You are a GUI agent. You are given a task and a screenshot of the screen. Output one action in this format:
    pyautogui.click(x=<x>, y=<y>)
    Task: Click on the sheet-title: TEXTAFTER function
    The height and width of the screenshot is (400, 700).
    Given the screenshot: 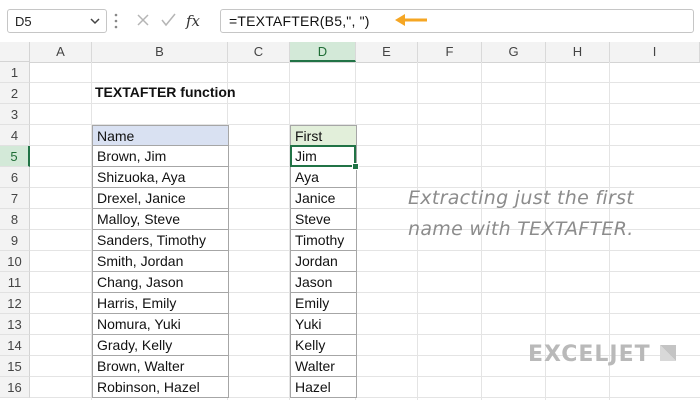 What is the action you would take?
    pyautogui.click(x=165, y=92)
    